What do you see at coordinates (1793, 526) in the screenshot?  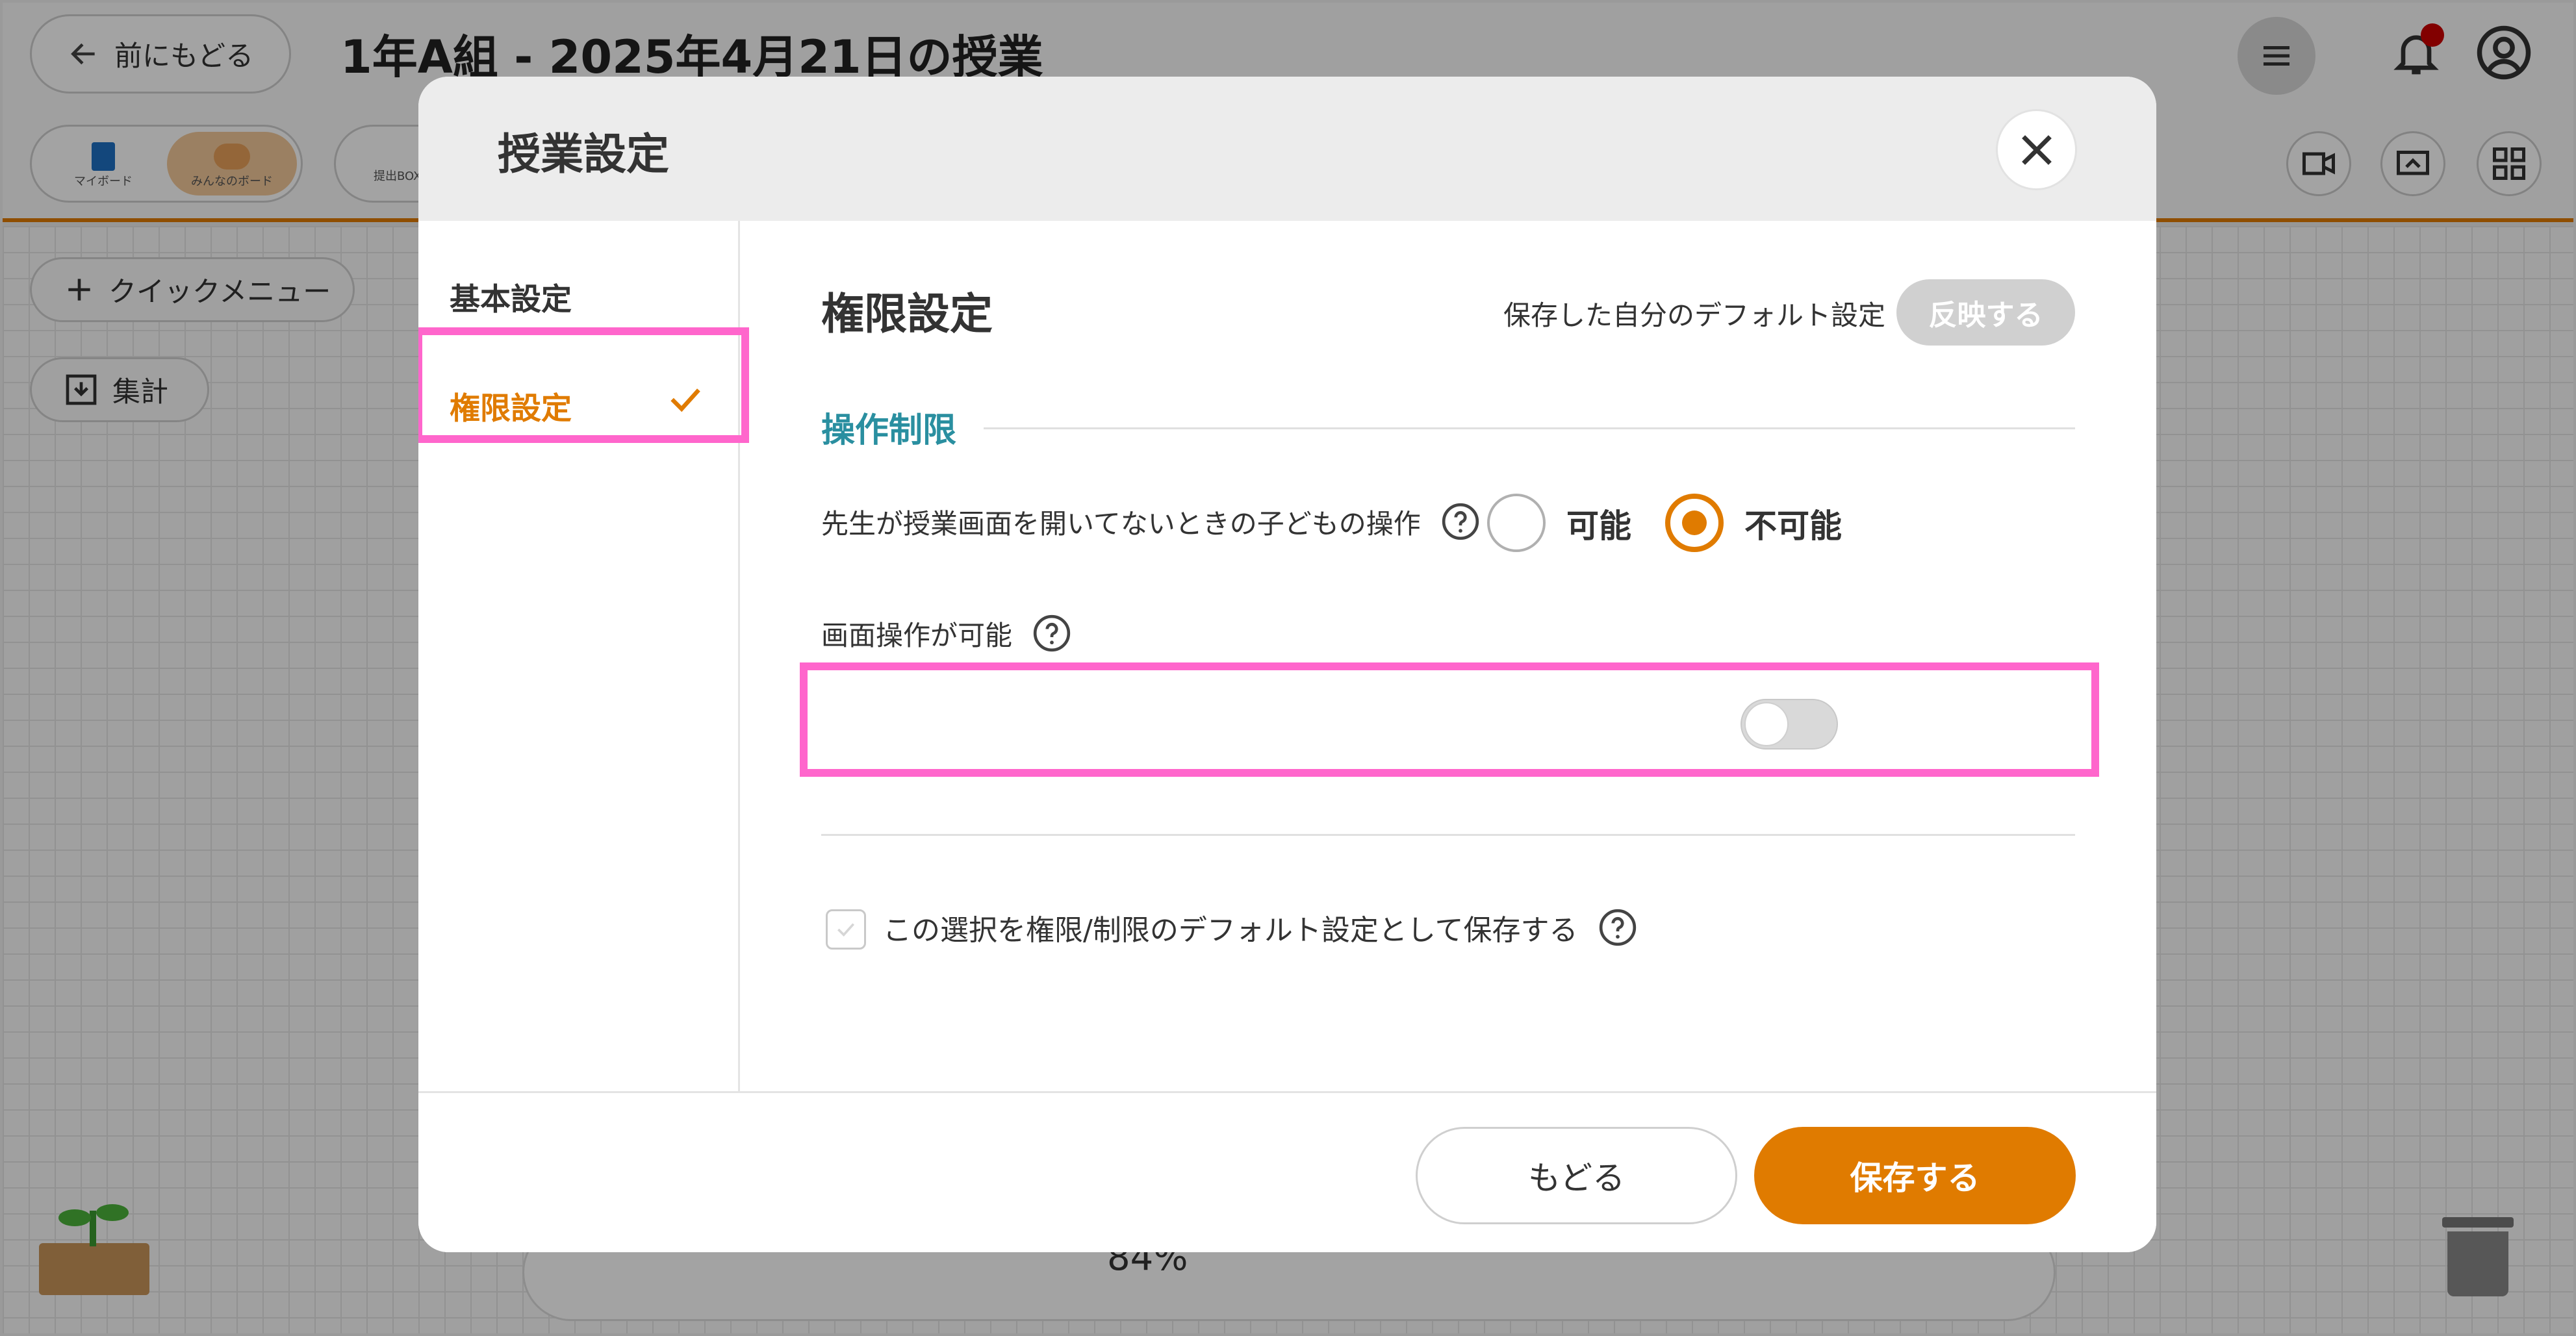 I see `radio-not-allowed-label: 不可能` at bounding box center [1793, 526].